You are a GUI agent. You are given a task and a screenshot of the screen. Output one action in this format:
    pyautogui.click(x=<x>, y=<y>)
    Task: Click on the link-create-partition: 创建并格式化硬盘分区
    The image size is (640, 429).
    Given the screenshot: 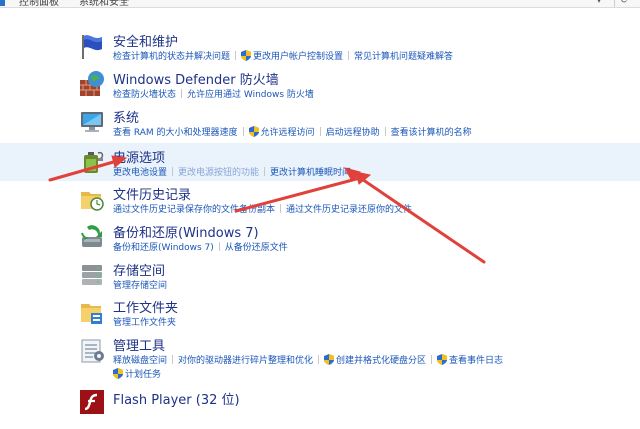 What is the action you would take?
    pyautogui.click(x=381, y=361)
    